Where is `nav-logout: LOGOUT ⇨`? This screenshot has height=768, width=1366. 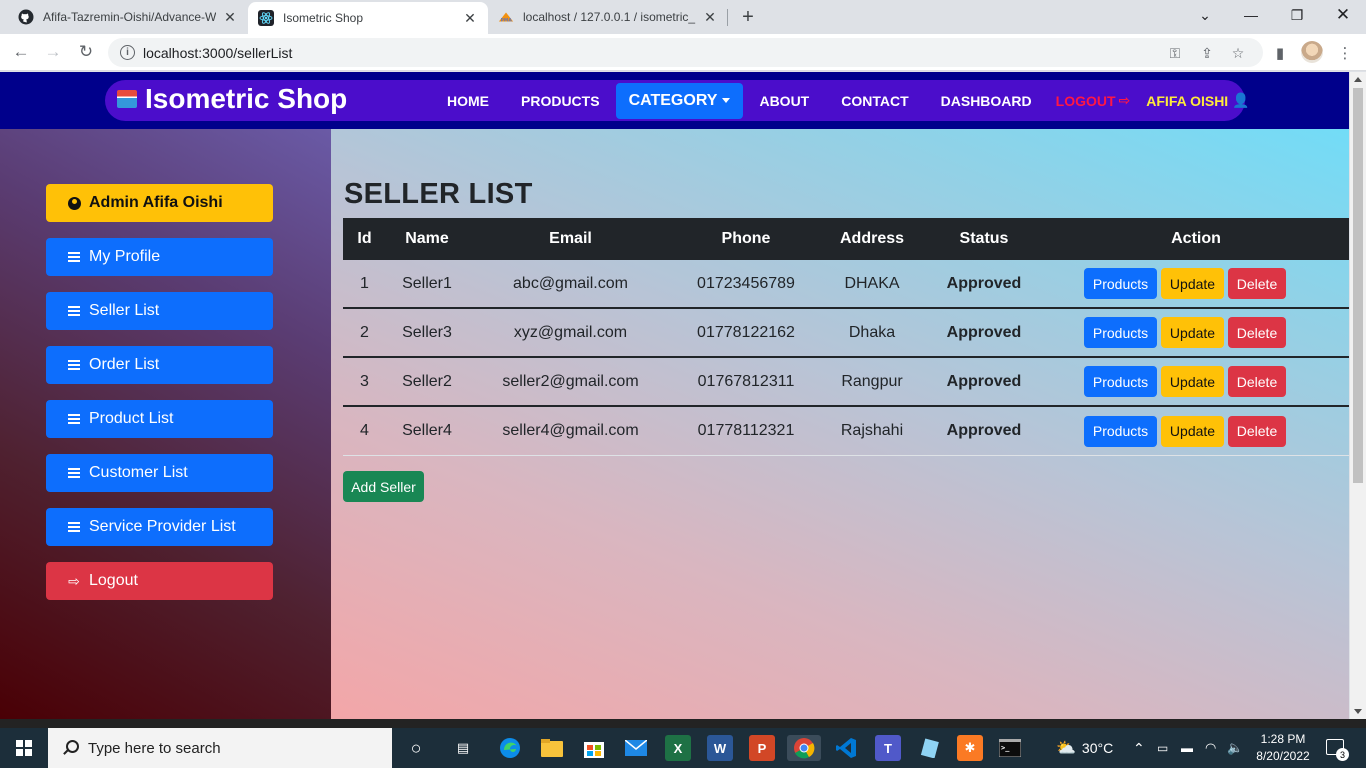
nav-logout: LOGOUT ⇨ is located at coordinates (1093, 101).